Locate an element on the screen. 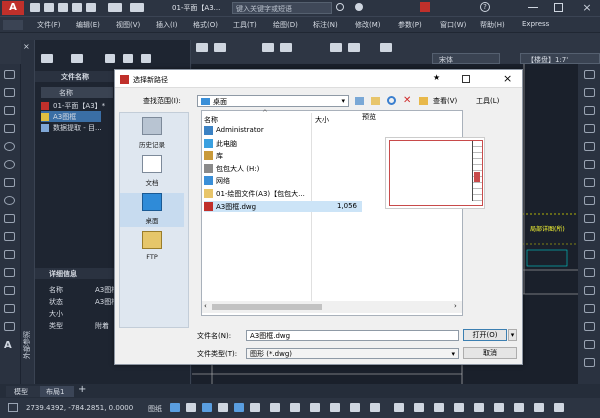  mirror-icon is located at coordinates (589, 110).